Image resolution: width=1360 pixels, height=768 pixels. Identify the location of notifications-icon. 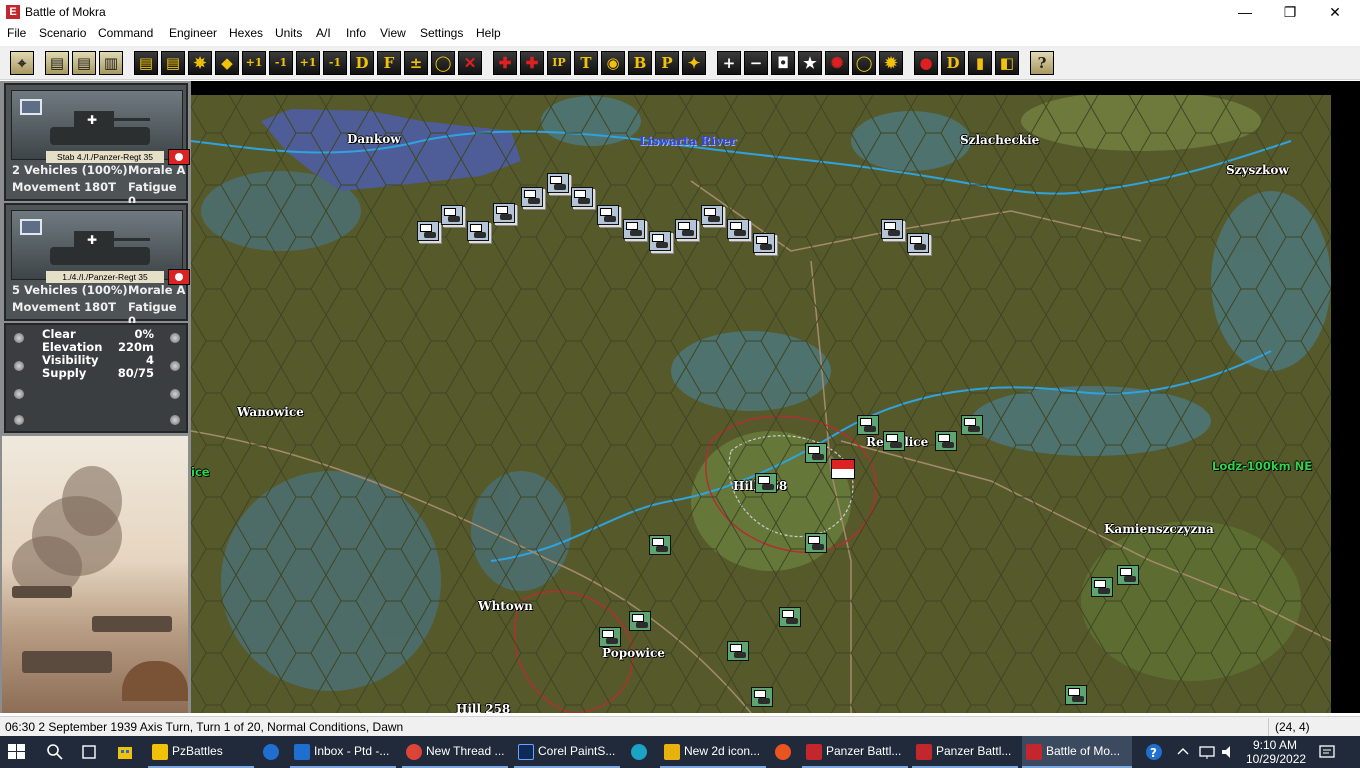
(1327, 752).